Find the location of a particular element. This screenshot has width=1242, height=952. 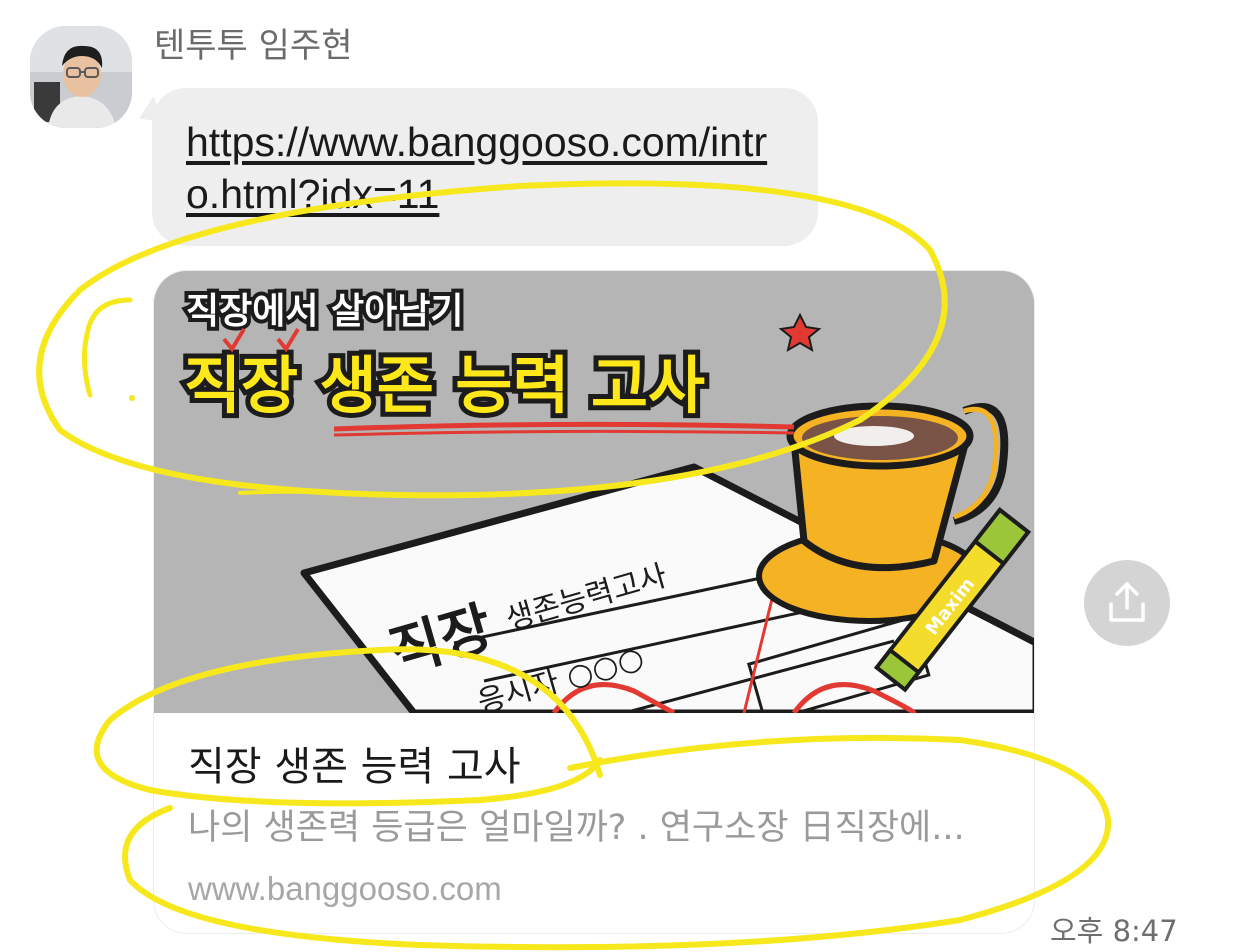

thumbnail-subtitle: 직장에서 살아남기 is located at coordinates (325, 311).